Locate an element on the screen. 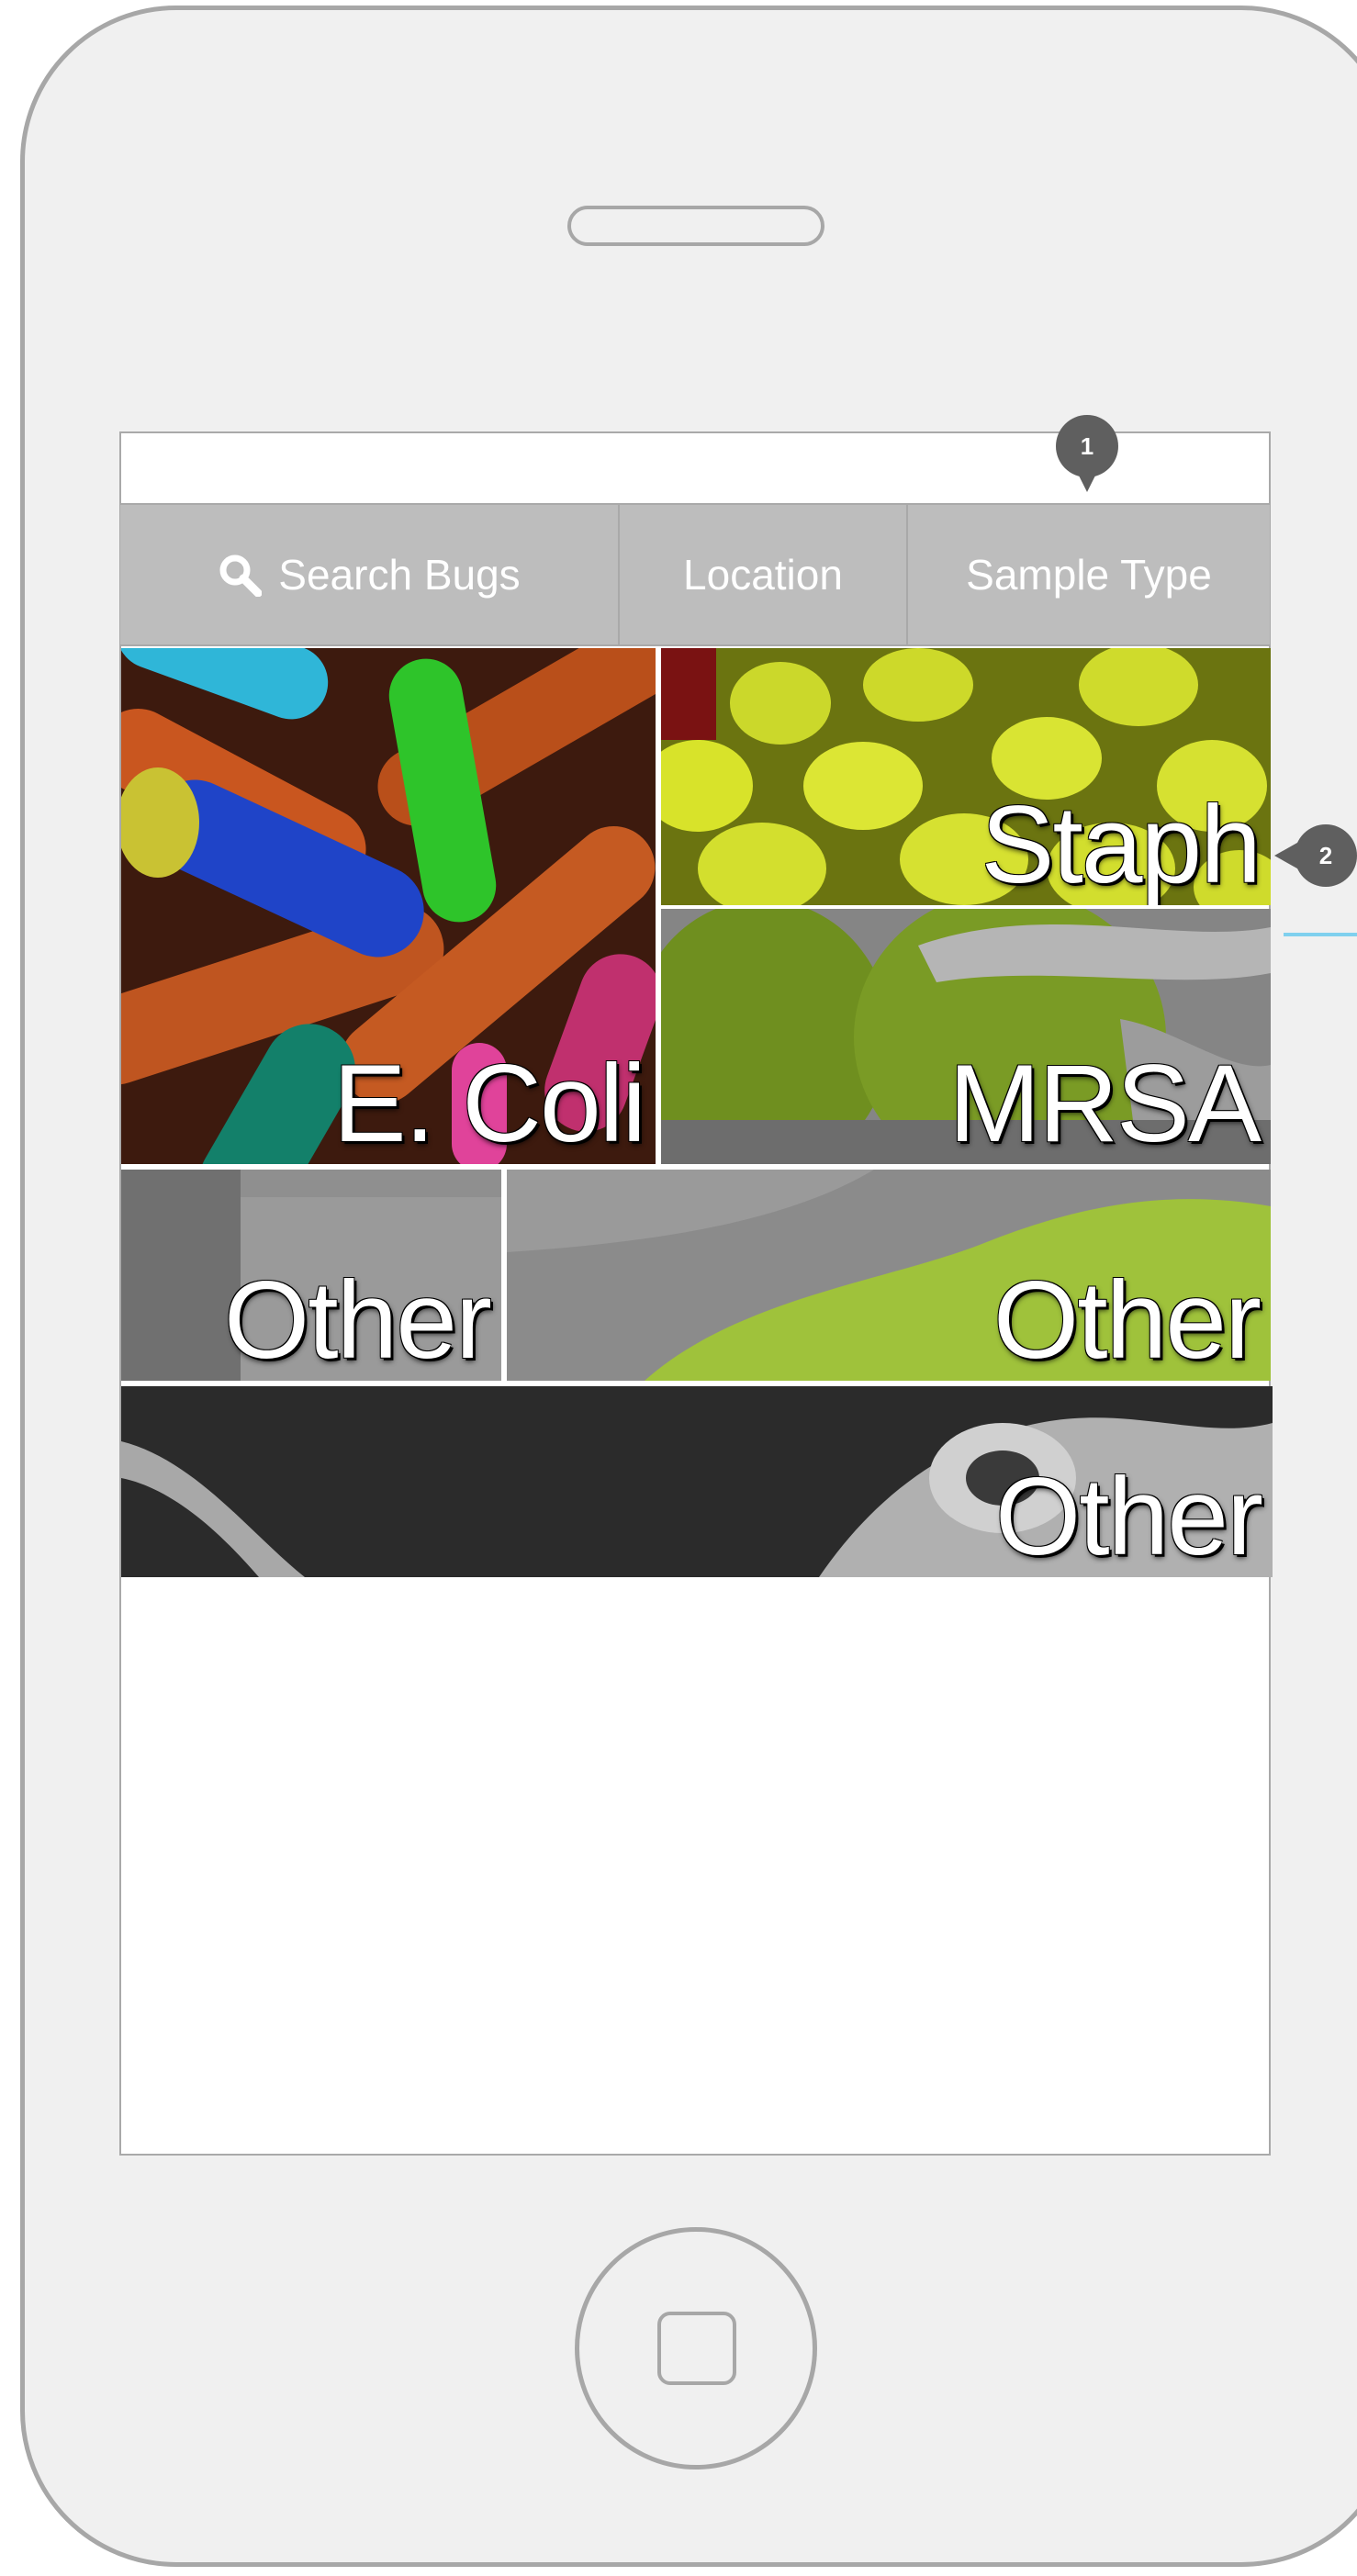 The image size is (1357, 2576). sample-type-filter-button: Sample Type is located at coordinates (1089, 574).